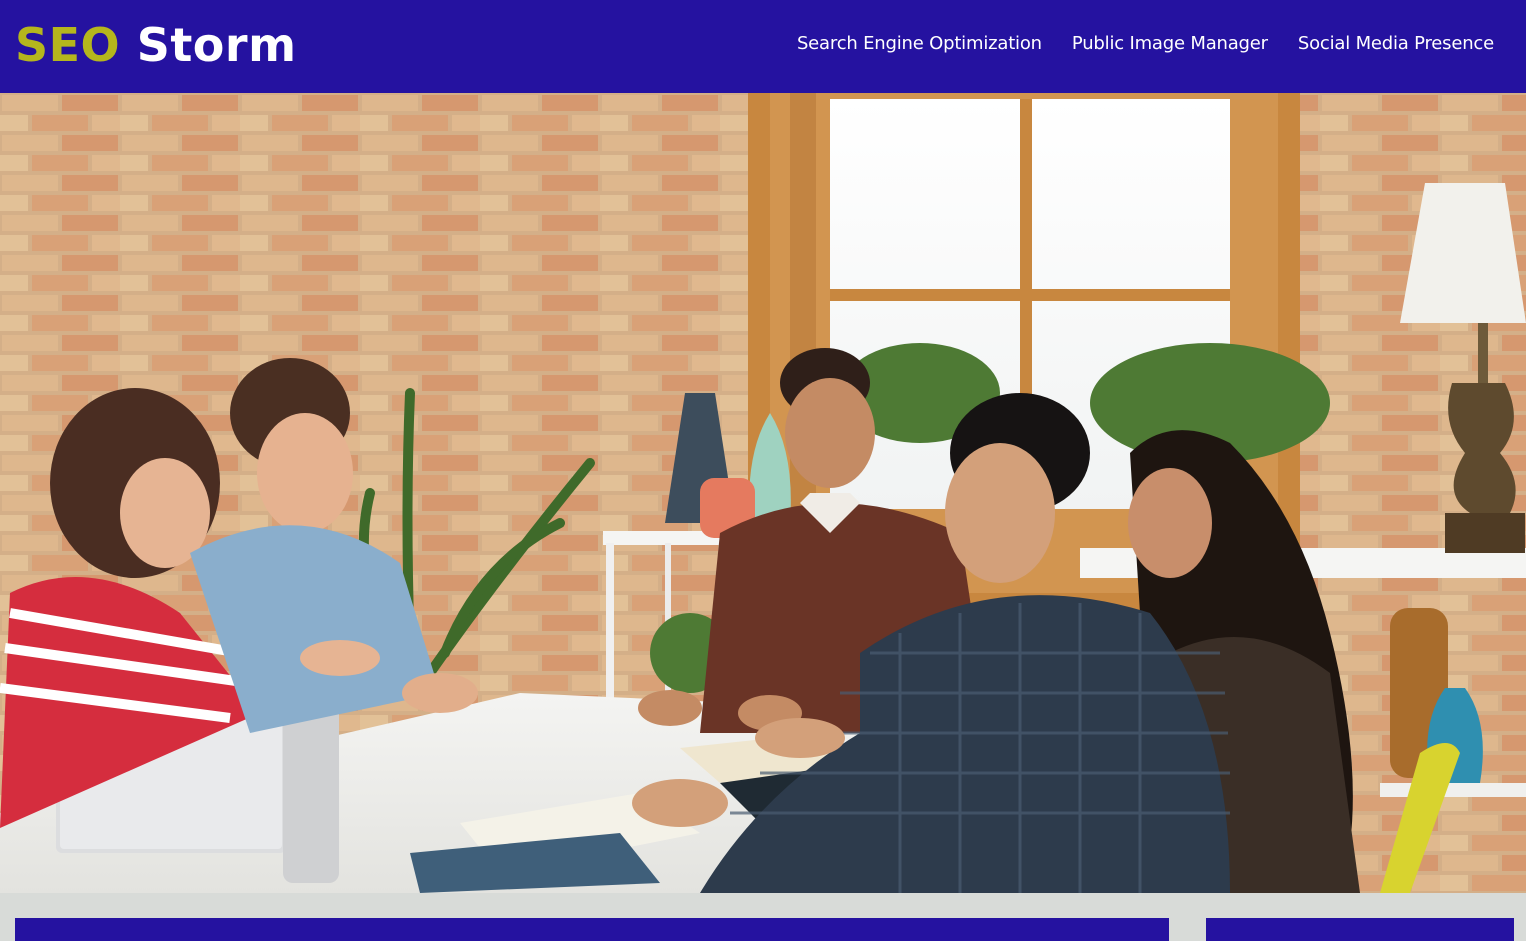 The image size is (1526, 941). What do you see at coordinates (1170, 44) in the screenshot?
I see `nav-link-public-image-manager: Public Image Manager` at bounding box center [1170, 44].